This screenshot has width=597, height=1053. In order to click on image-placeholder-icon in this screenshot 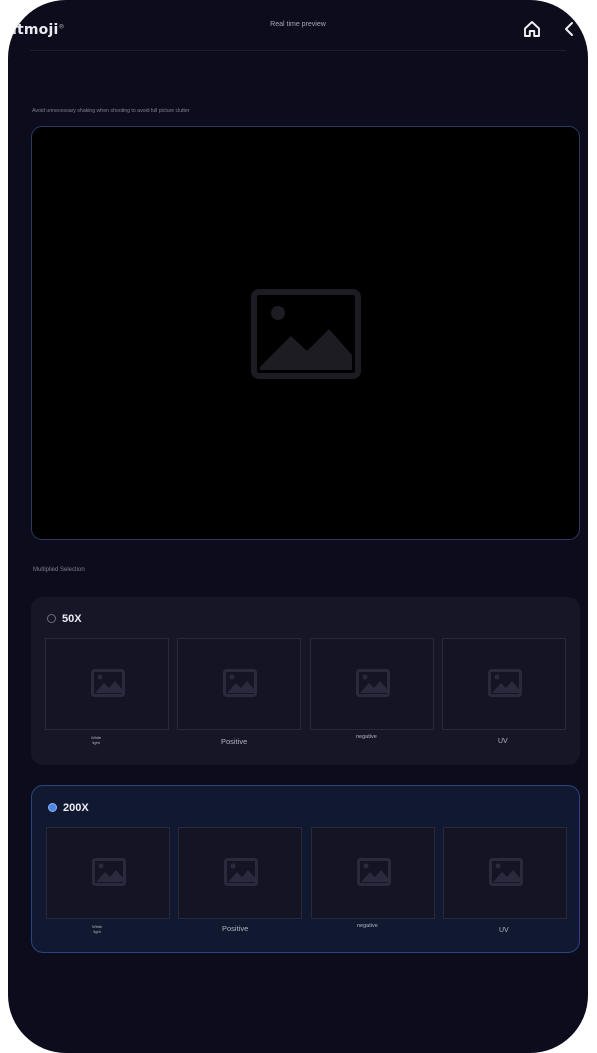, I will do `click(306, 334)`.